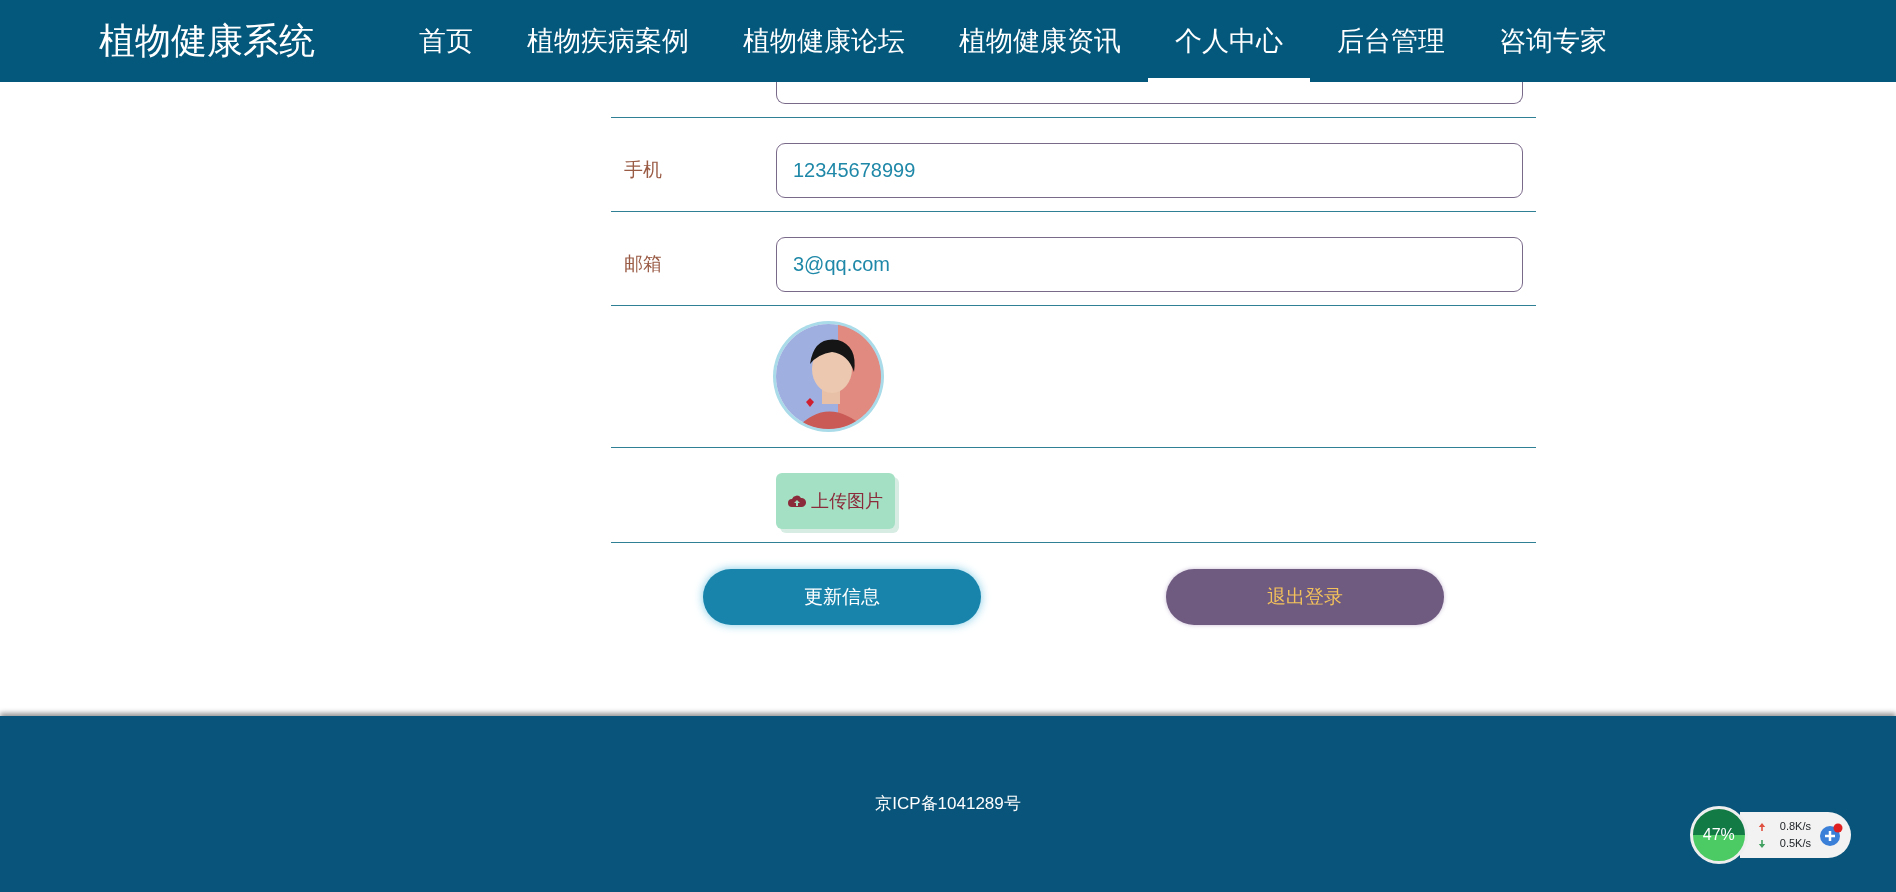 Image resolution: width=1896 pixels, height=892 pixels. Describe the element at coordinates (608, 41) in the screenshot. I see `nav-link: 植物疾病案例` at that location.